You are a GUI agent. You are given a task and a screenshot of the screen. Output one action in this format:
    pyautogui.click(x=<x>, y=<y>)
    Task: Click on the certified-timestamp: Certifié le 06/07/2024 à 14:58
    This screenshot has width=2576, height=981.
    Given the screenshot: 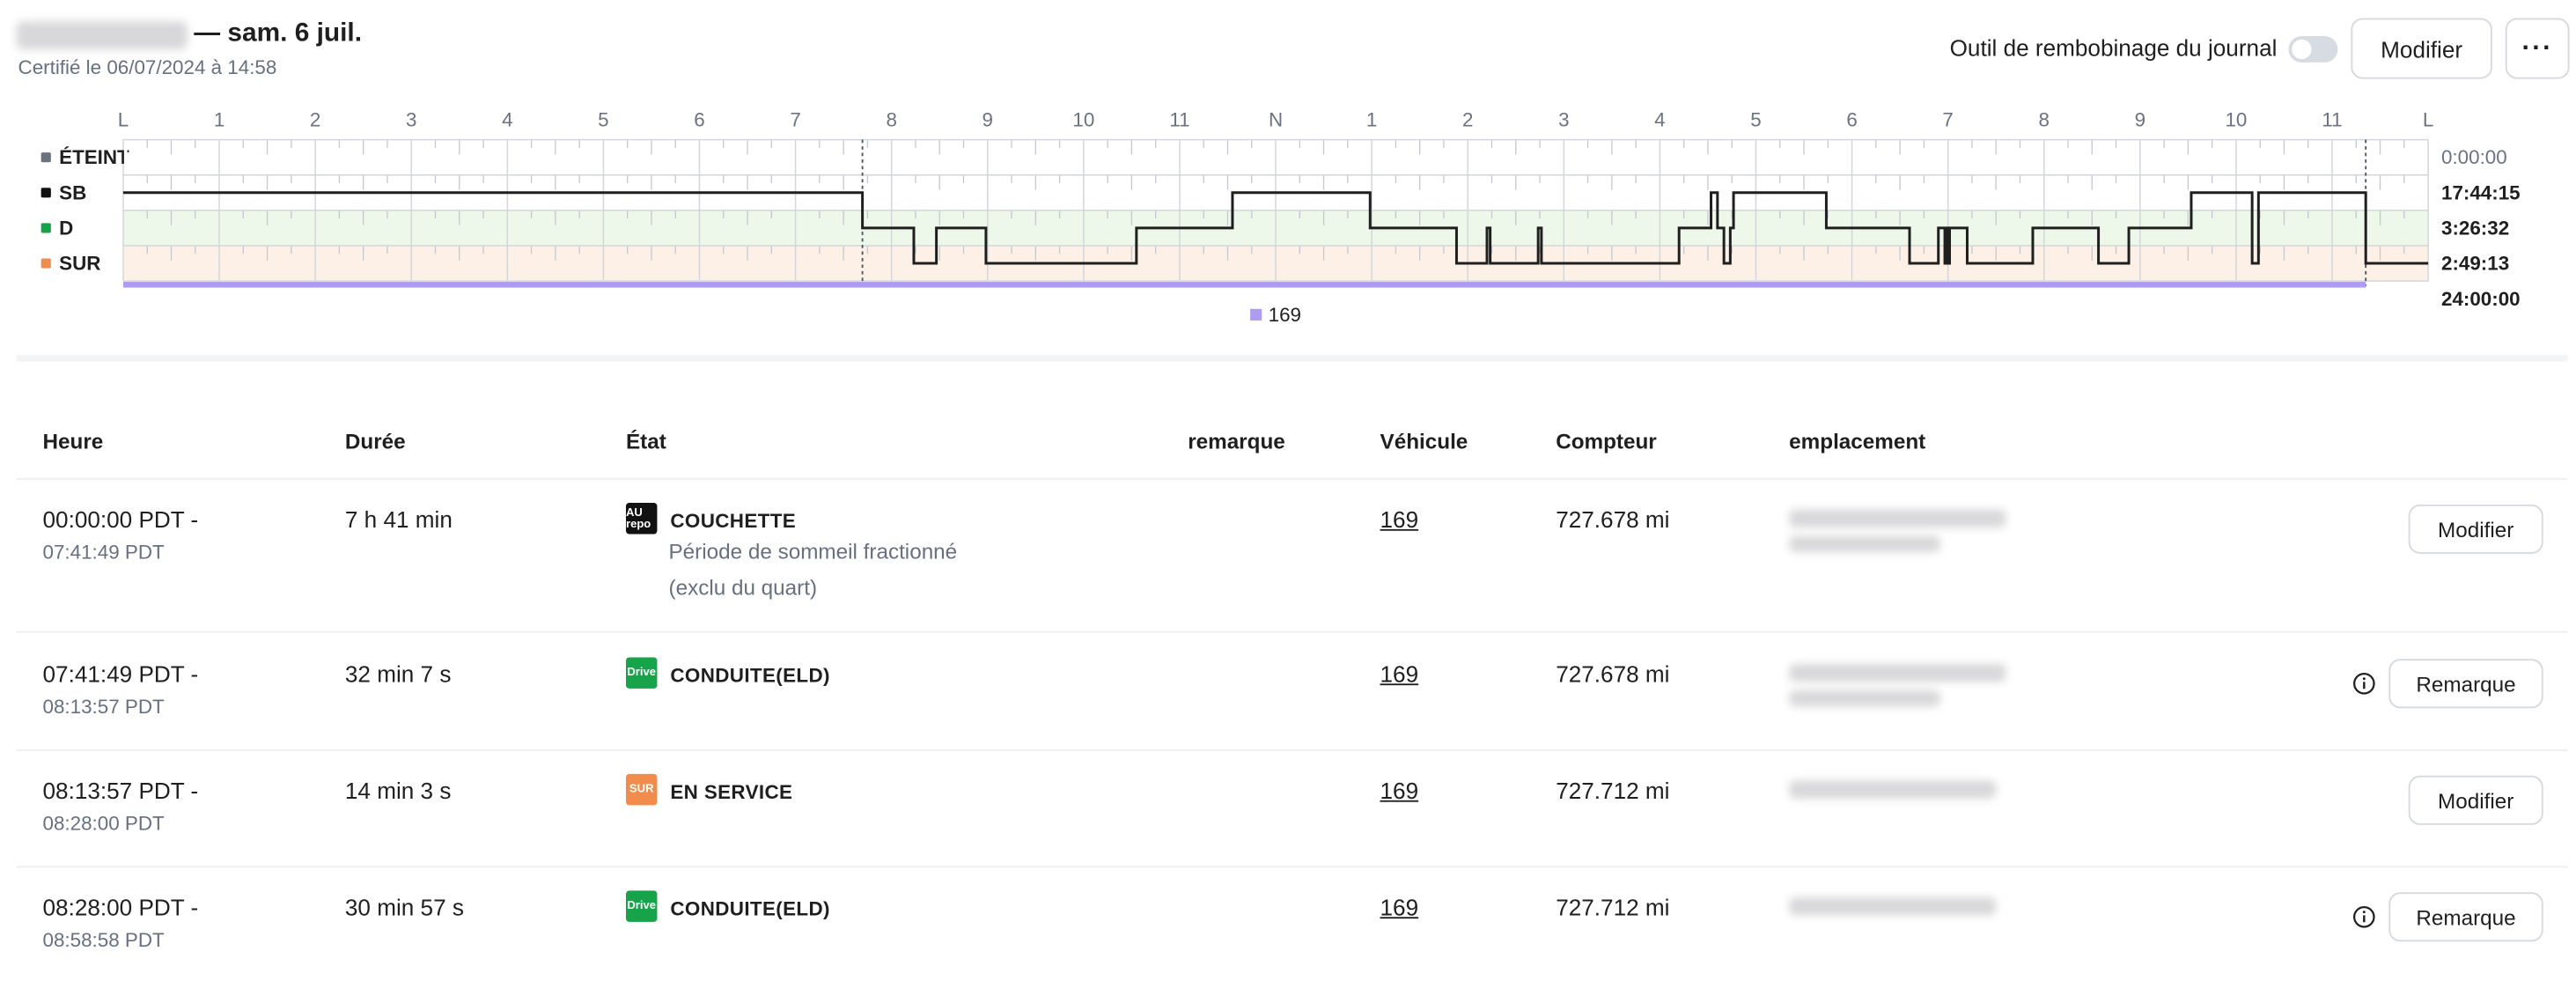 What is the action you would take?
    pyautogui.click(x=147, y=67)
    